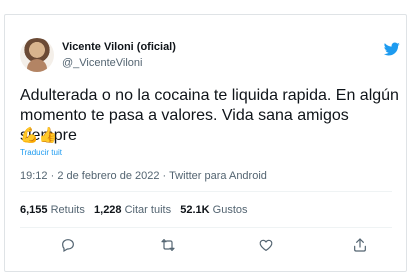 Image resolution: width=420 pixels, height=280 pixels. What do you see at coordinates (68, 245) in the screenshot?
I see `reply-icon` at bounding box center [68, 245].